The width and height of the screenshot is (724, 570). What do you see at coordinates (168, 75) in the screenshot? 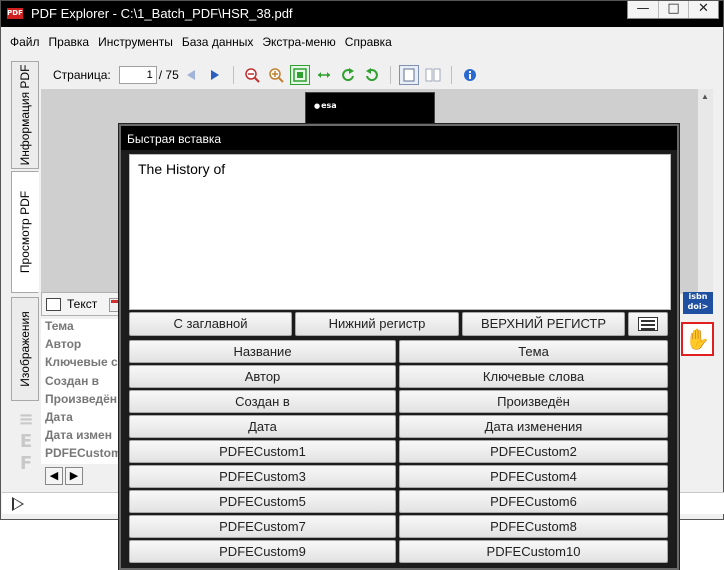
I see `page-total: / 75` at bounding box center [168, 75].